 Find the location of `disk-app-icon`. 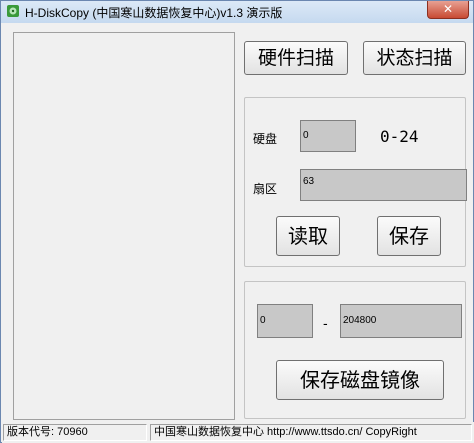

disk-app-icon is located at coordinates (13, 11).